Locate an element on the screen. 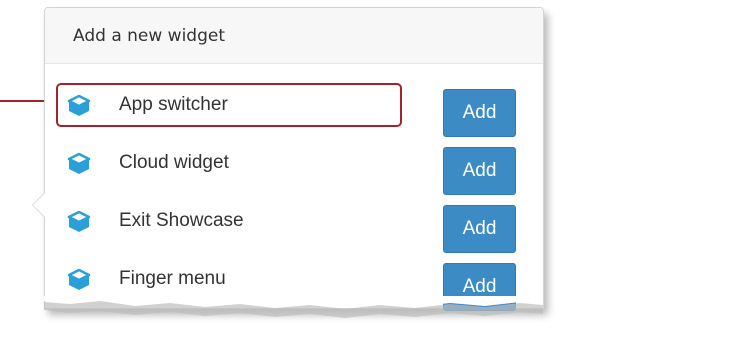  torn-edge is located at coordinates (293, 307).